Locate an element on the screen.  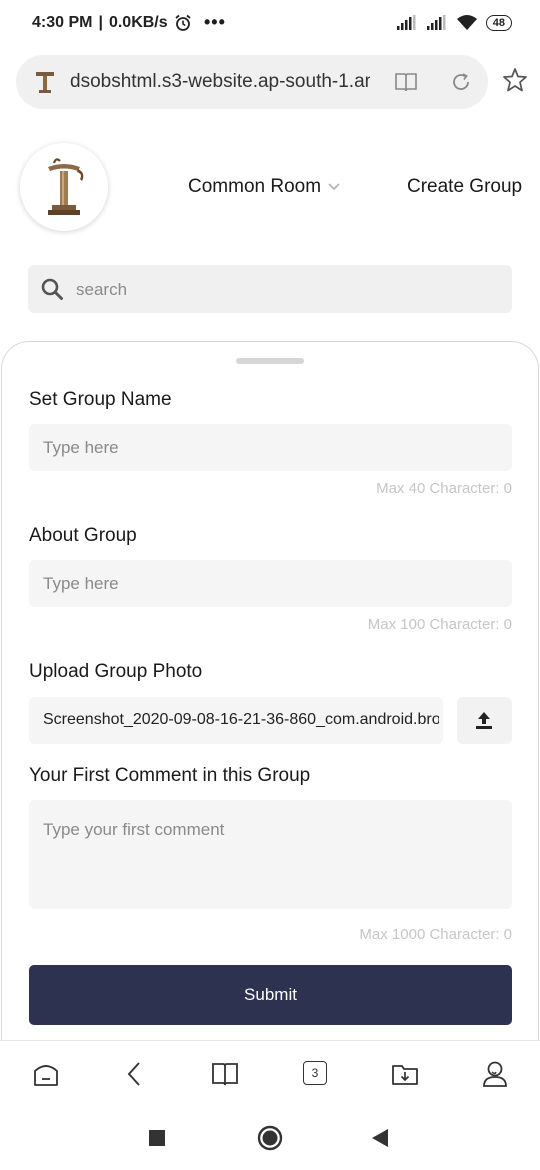
status-bar: 4:30 PM | 0.0KB/s ••• 48 is located at coordinates (270, 25).